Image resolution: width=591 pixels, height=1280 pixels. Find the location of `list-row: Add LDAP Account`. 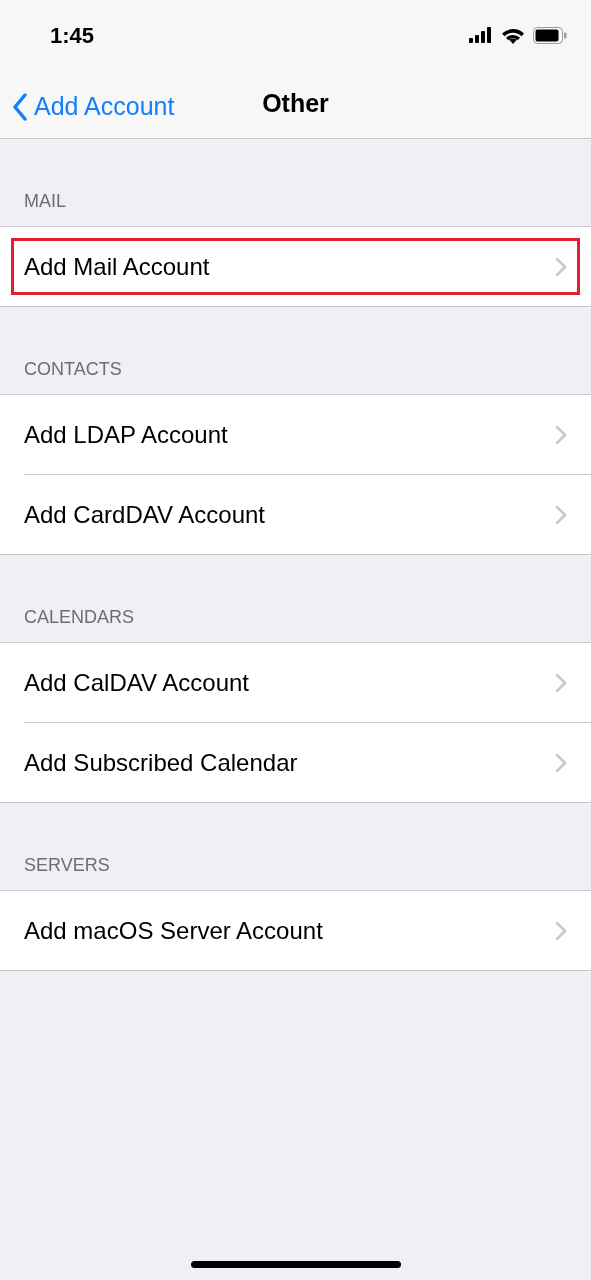

list-row: Add LDAP Account is located at coordinates (295, 434).